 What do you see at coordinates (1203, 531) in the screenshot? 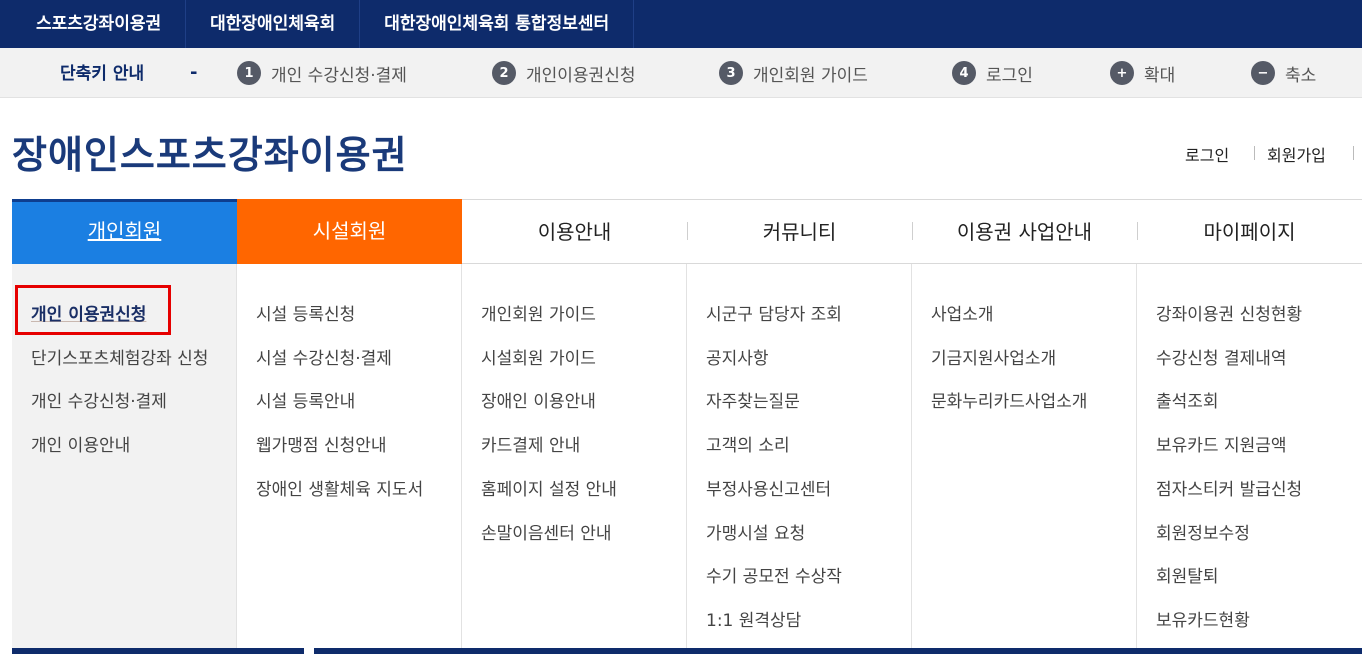
I see `menu-edit-profile: 회원정보수정` at bounding box center [1203, 531].